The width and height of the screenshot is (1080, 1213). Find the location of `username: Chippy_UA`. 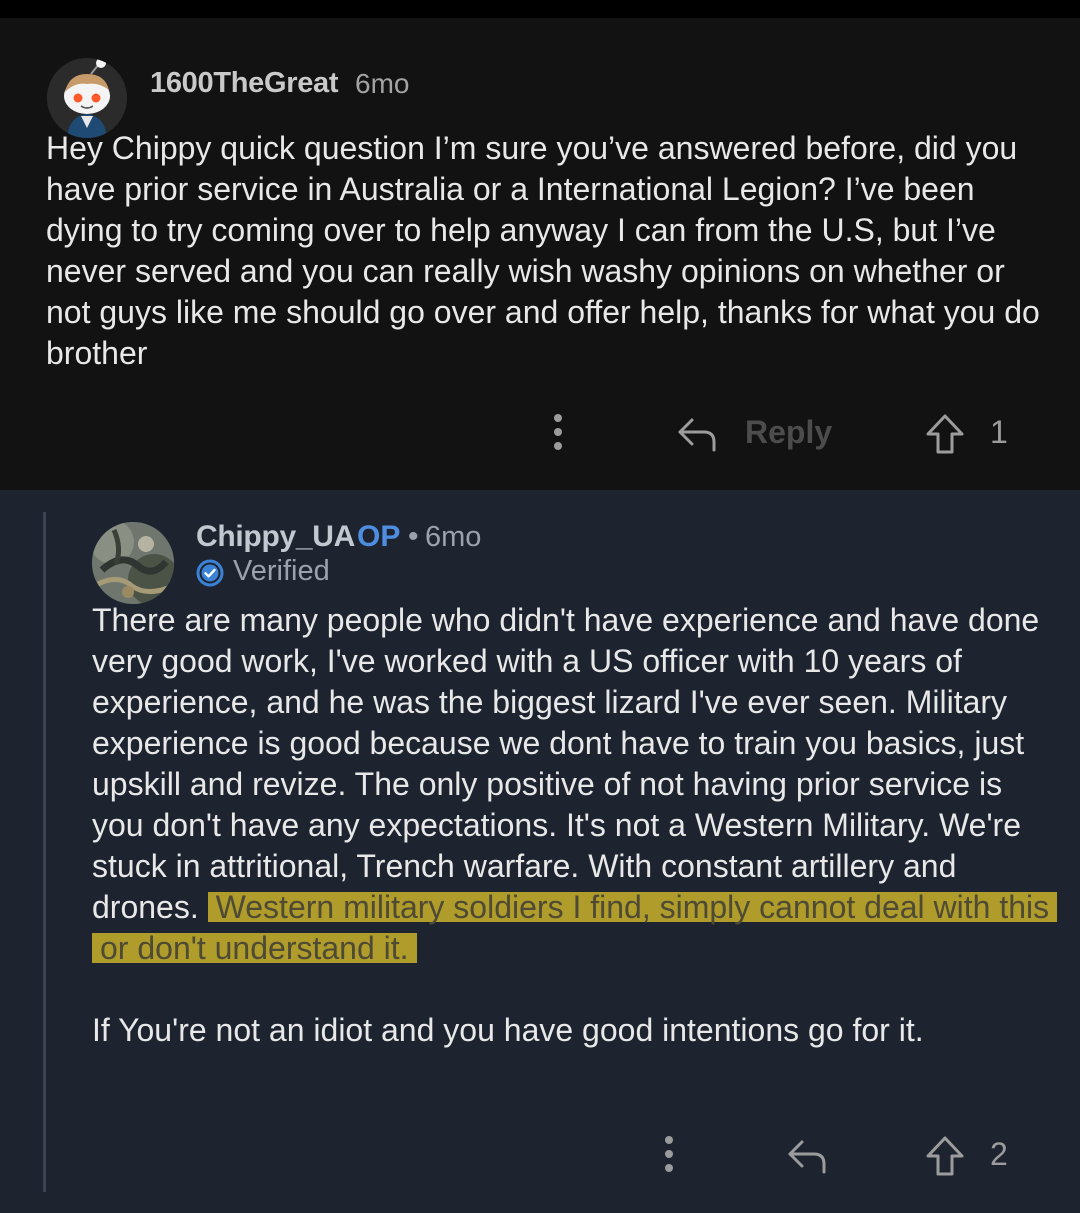

username: Chippy_UA is located at coordinates (275, 537).